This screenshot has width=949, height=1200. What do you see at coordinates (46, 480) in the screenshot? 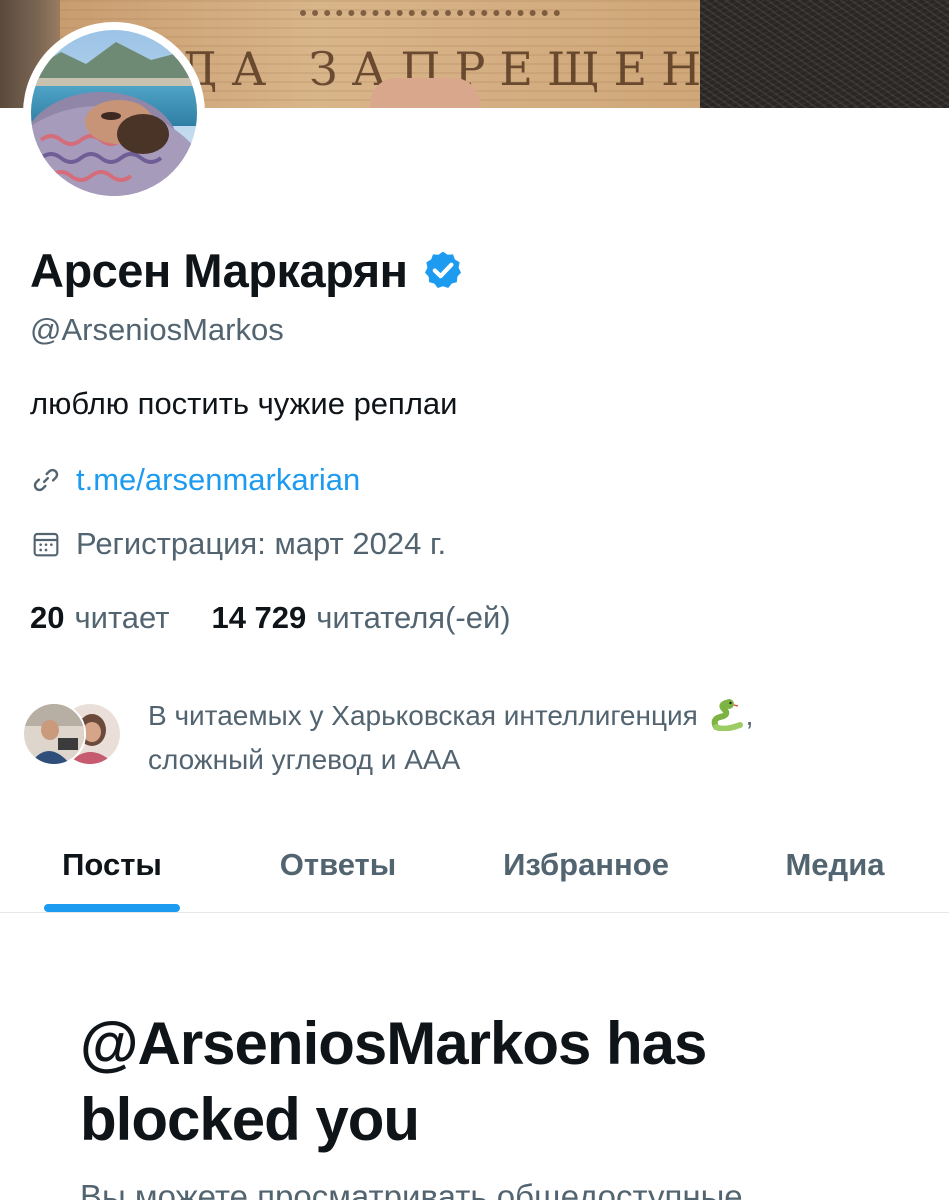
I see `link-icon` at bounding box center [46, 480].